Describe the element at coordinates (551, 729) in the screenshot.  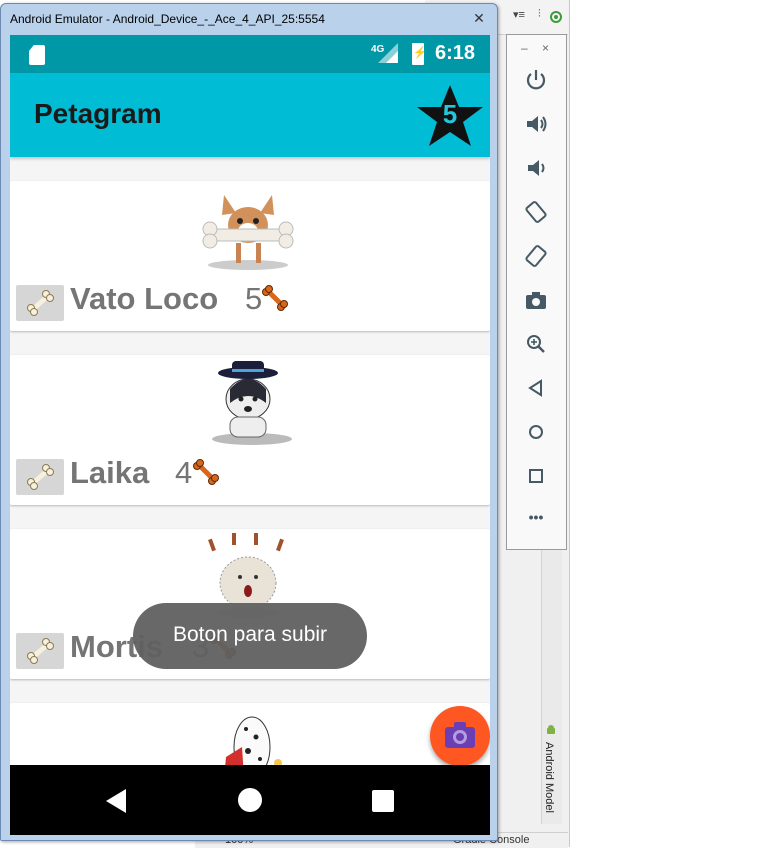
I see `android-icon` at that location.